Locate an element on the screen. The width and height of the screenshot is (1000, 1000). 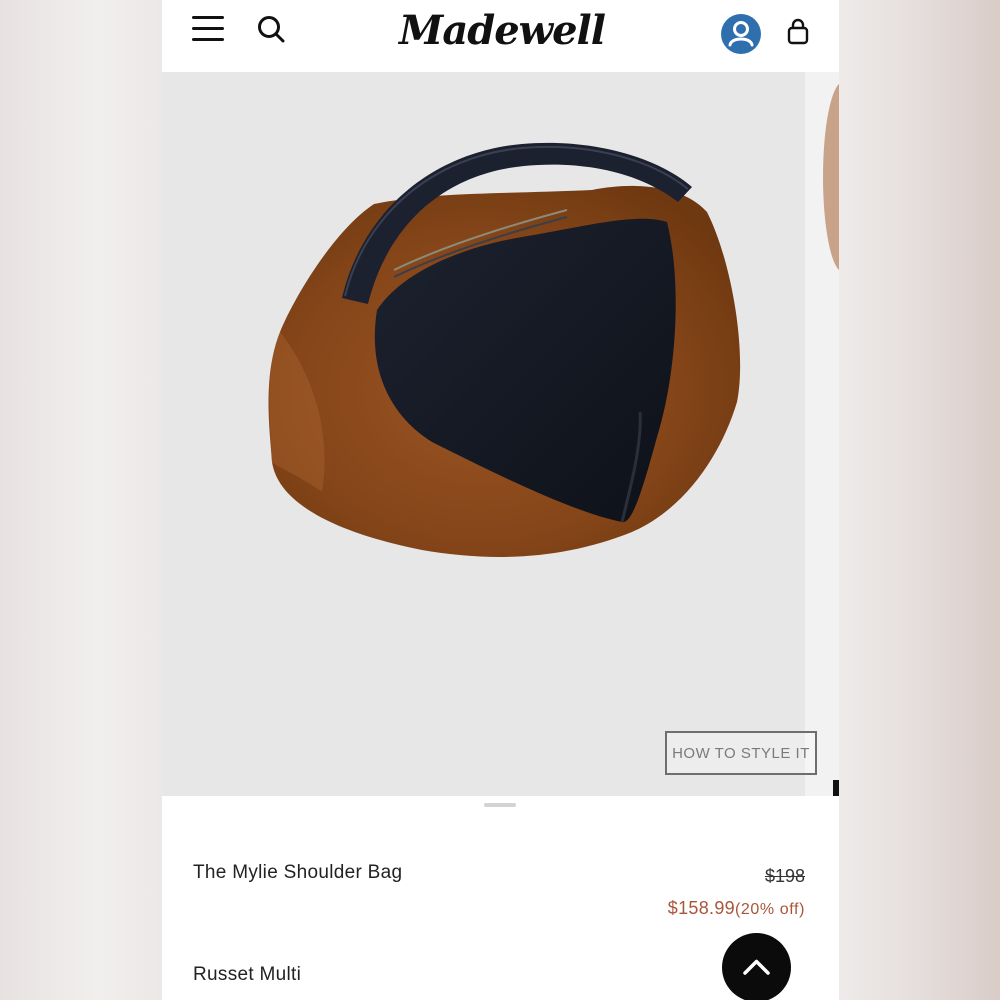
scroll-to-top-button is located at coordinates (756, 966).